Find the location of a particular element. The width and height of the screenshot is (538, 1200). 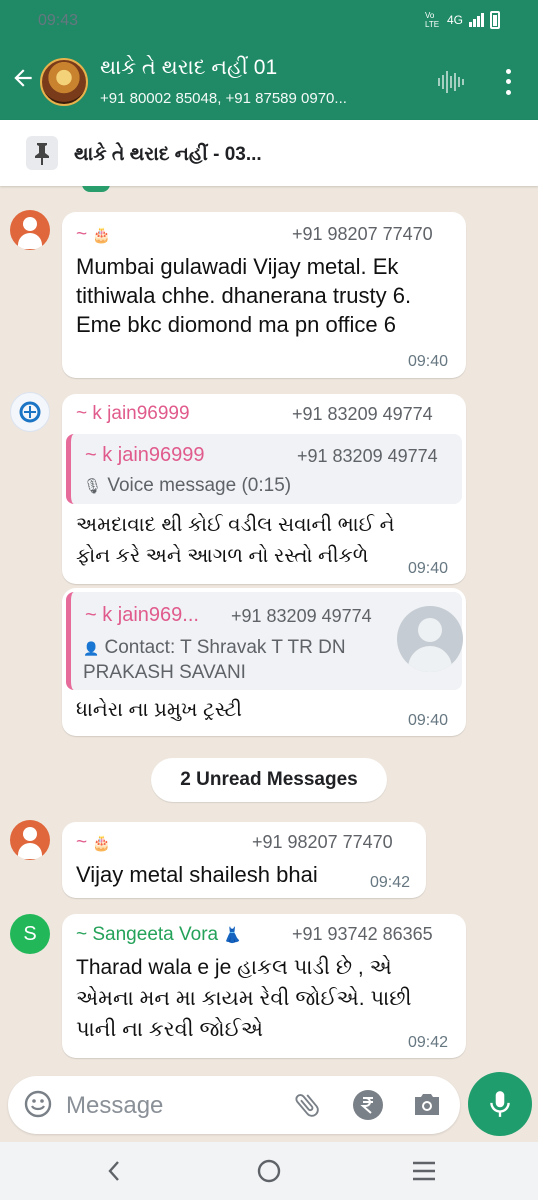

group-title: થાકે તે થરાદ નહીં 01 is located at coordinates (188, 68).